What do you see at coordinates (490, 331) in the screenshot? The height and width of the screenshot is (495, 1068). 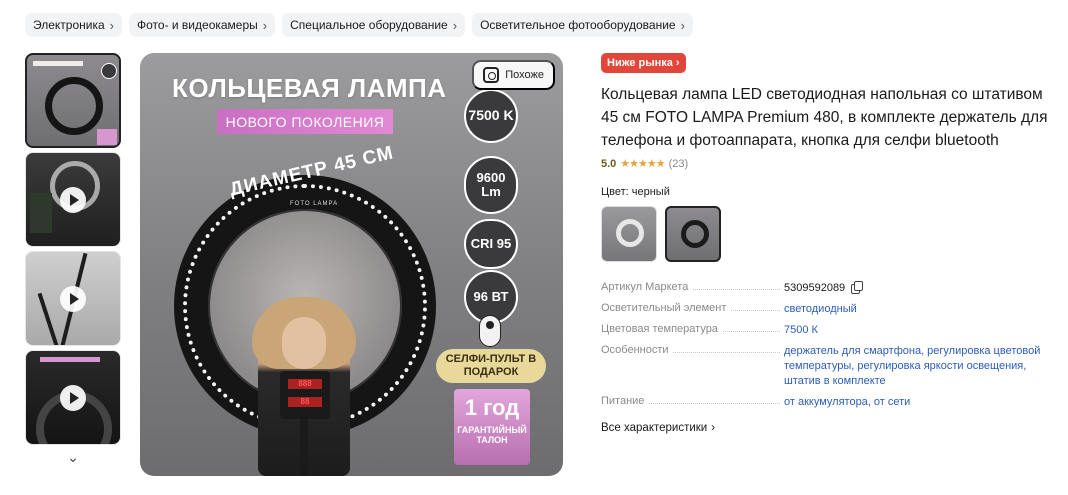 I see `remote-icon` at bounding box center [490, 331].